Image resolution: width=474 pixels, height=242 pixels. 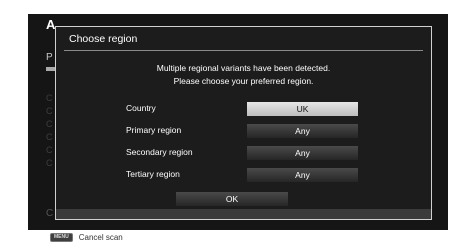 What do you see at coordinates (302, 153) in the screenshot?
I see `secondary-region-selector: Any` at bounding box center [302, 153].